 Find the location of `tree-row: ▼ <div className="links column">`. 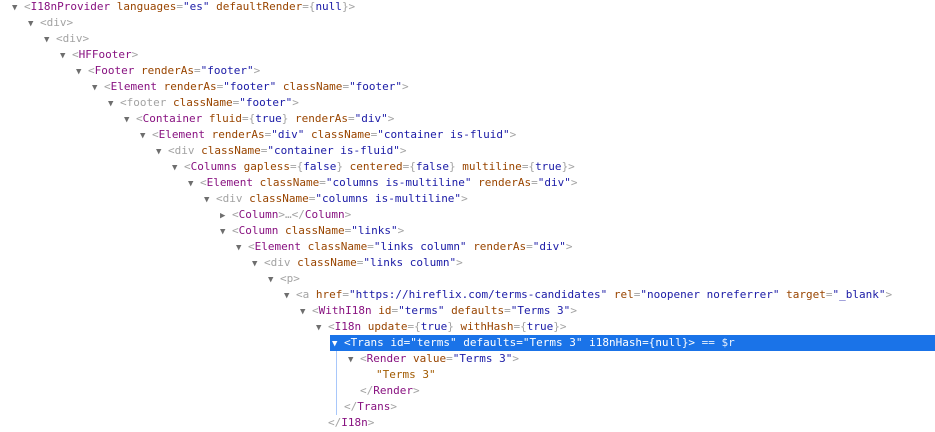

tree-row: ▼ <div className="links column"> is located at coordinates (357, 263).